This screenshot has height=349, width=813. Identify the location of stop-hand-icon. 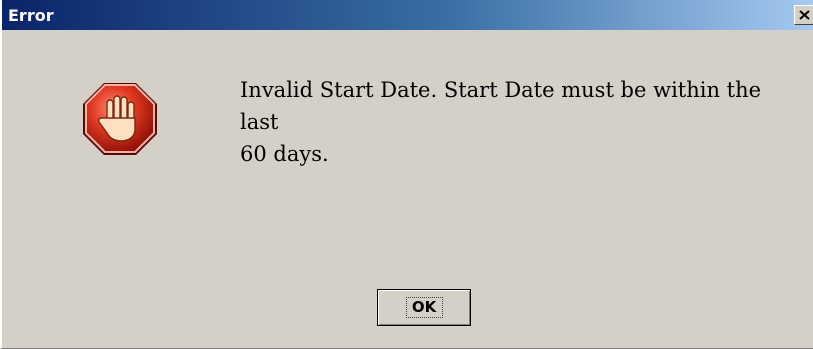
(120, 119).